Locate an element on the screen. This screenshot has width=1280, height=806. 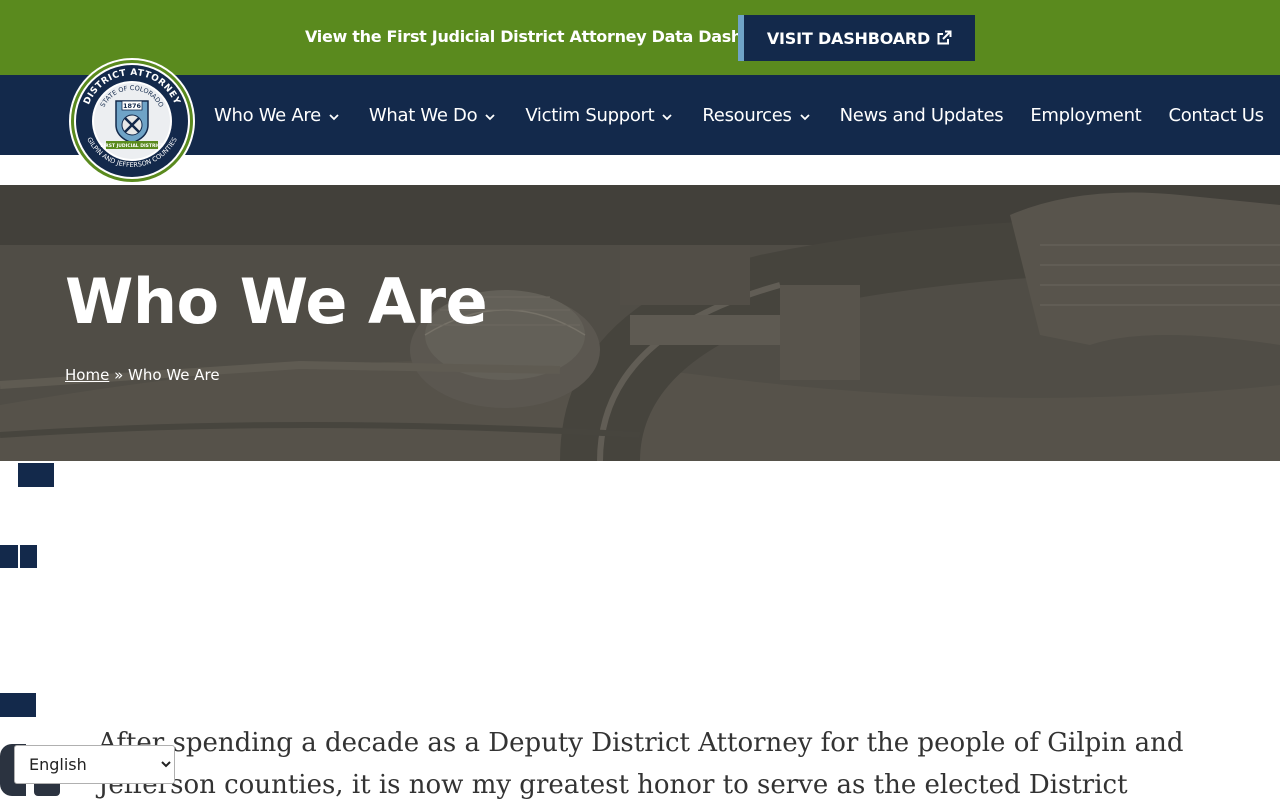
external-link-icon is located at coordinates (944, 37).